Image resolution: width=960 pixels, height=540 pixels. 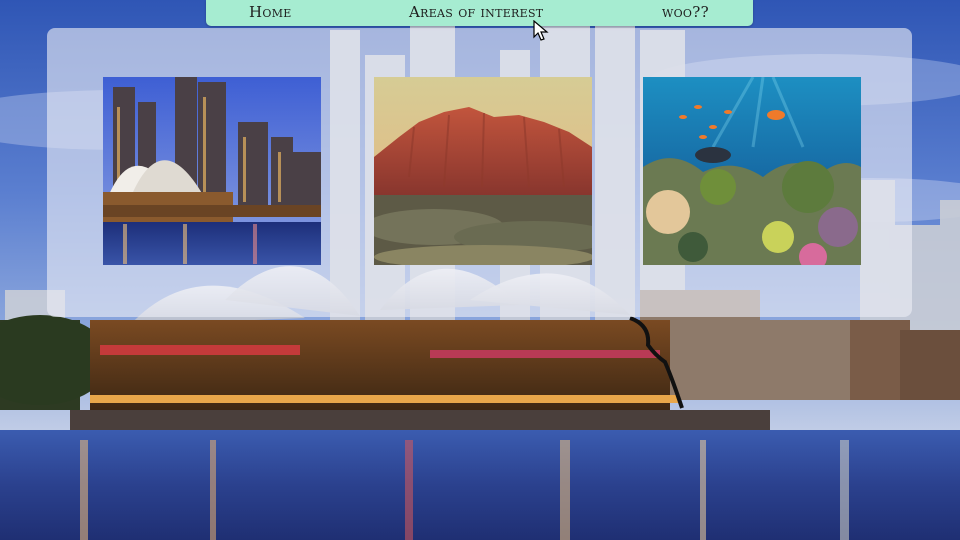 What do you see at coordinates (541, 30) in the screenshot?
I see `mouse-cursor-icon` at bounding box center [541, 30].